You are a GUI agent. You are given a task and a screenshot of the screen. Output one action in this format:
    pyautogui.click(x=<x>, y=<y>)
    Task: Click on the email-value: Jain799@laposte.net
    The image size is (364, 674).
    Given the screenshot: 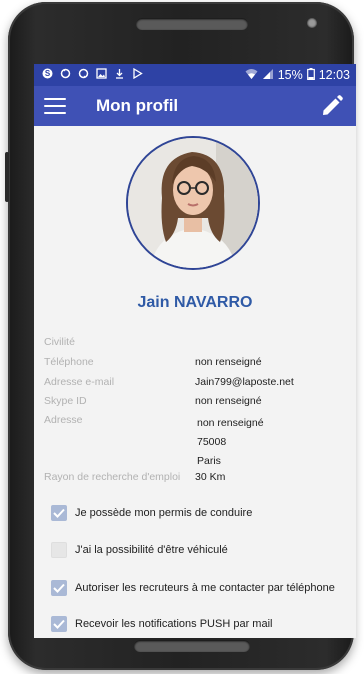 What is the action you would take?
    pyautogui.click(x=244, y=382)
    